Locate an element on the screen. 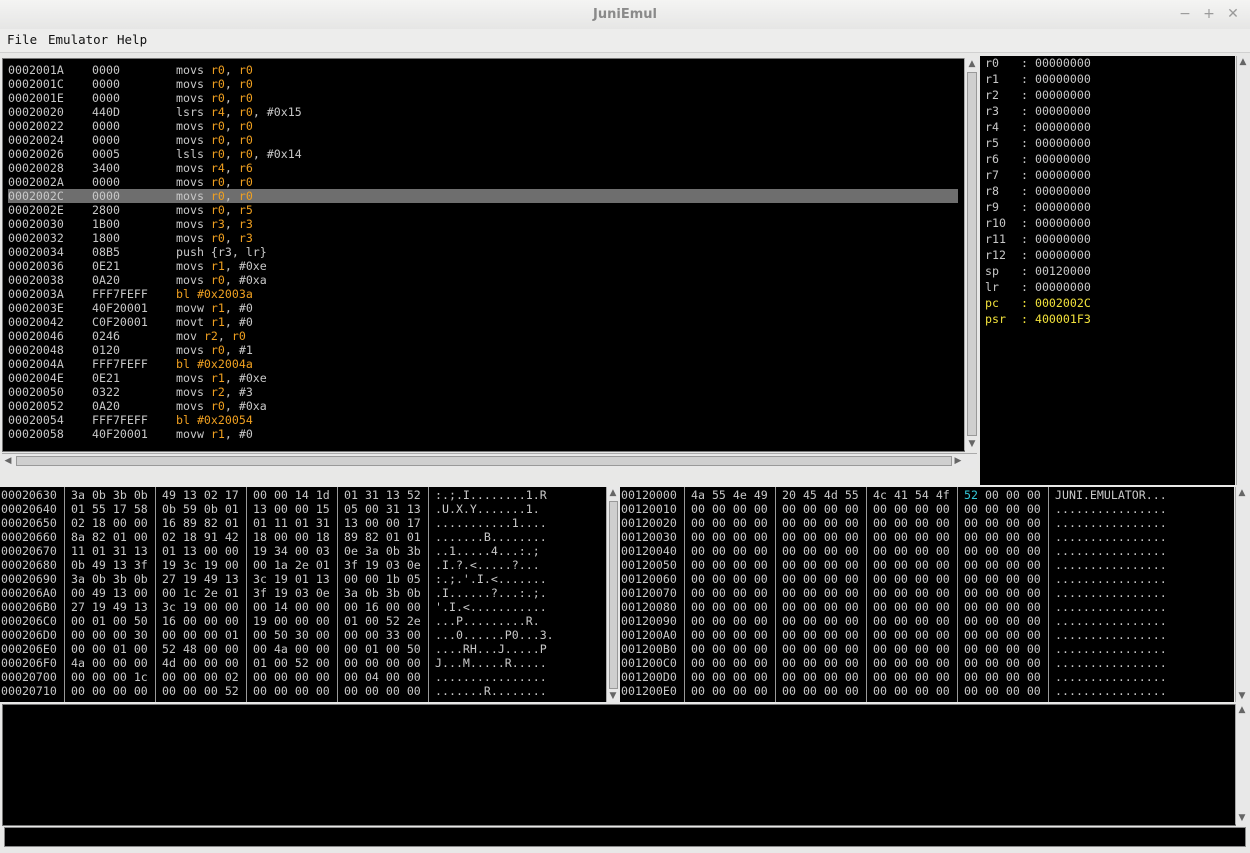  memory-bytes: 52 00 00 00 is located at coordinates (1002, 495).